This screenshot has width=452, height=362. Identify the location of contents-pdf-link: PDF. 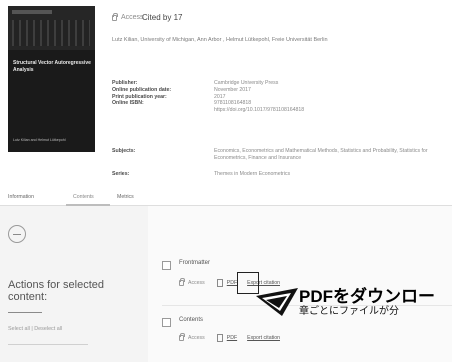
(232, 338).